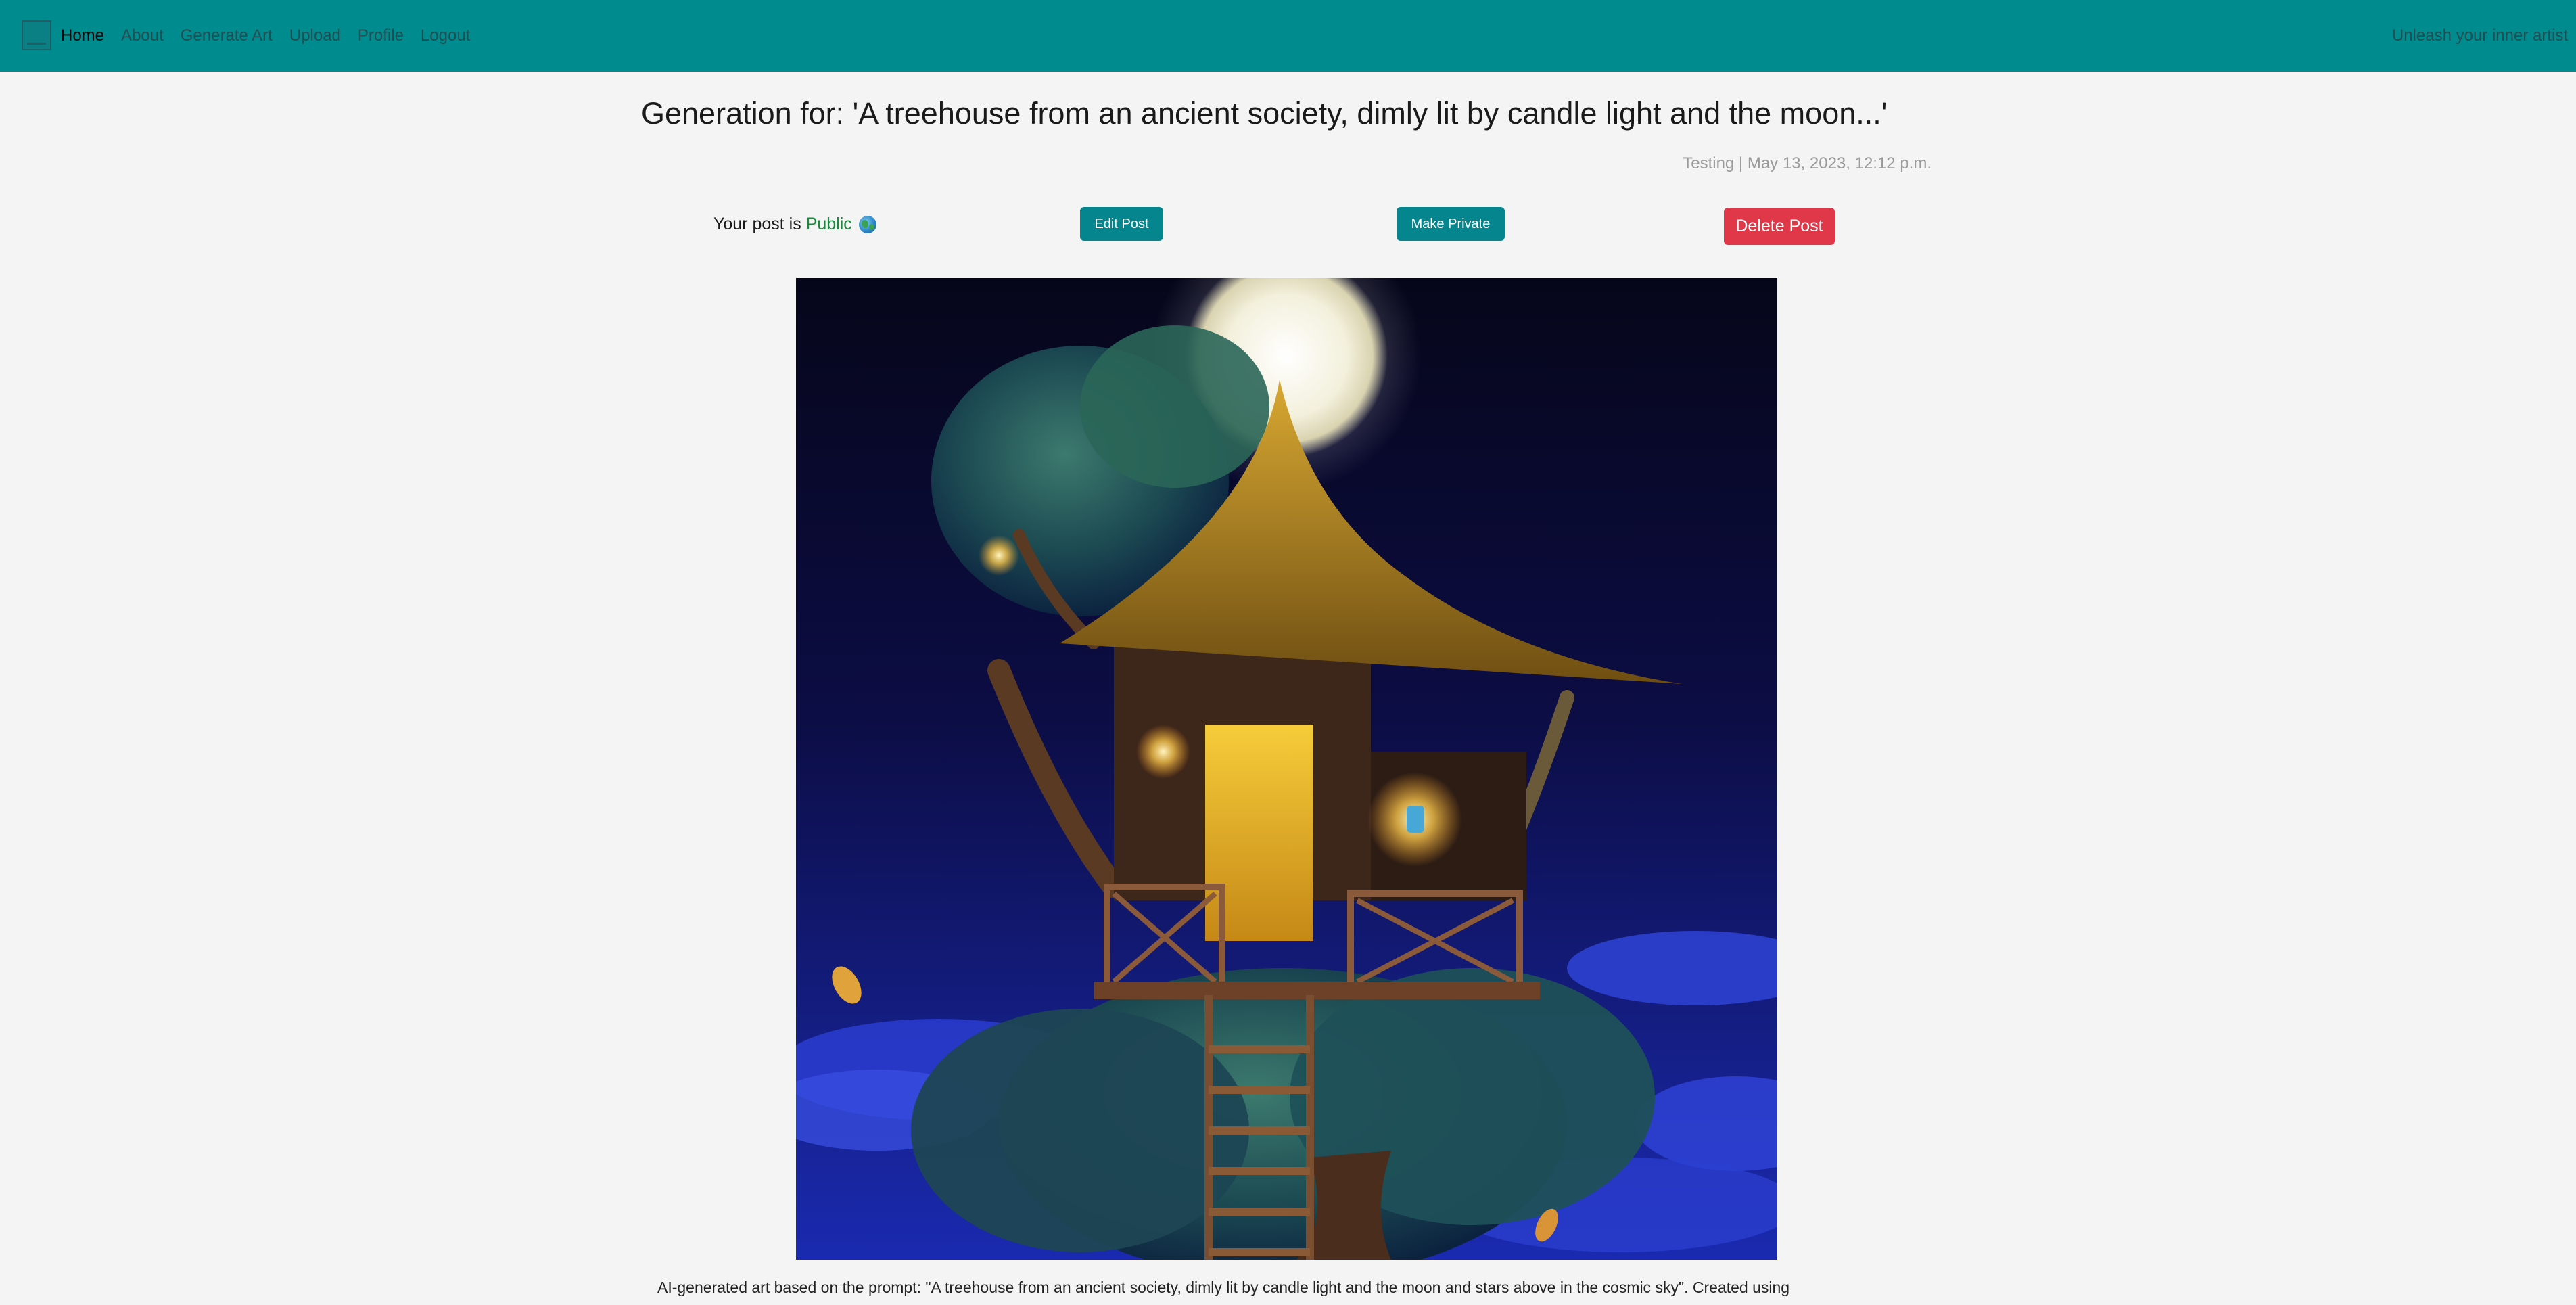  Describe the element at coordinates (1779, 227) in the screenshot. I see `delete-post-button: Delete Post` at that location.